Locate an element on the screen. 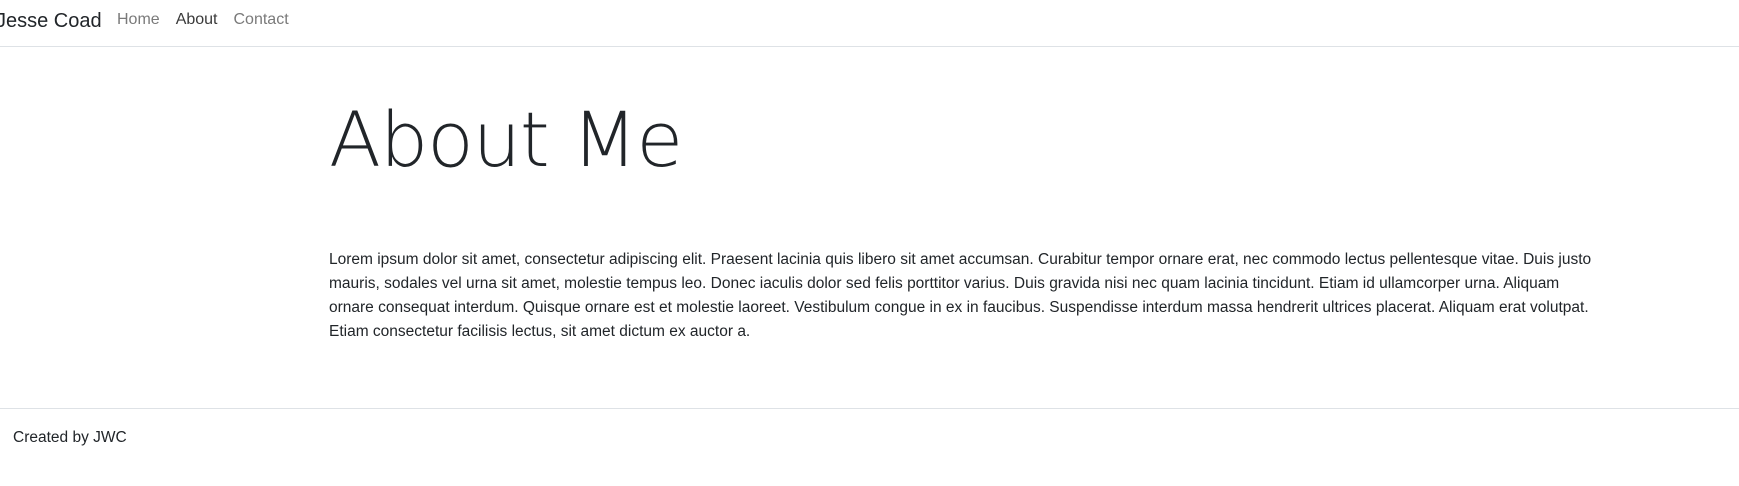 The width and height of the screenshot is (1739, 486). nav-menu: Home About Contact is located at coordinates (211, 20).